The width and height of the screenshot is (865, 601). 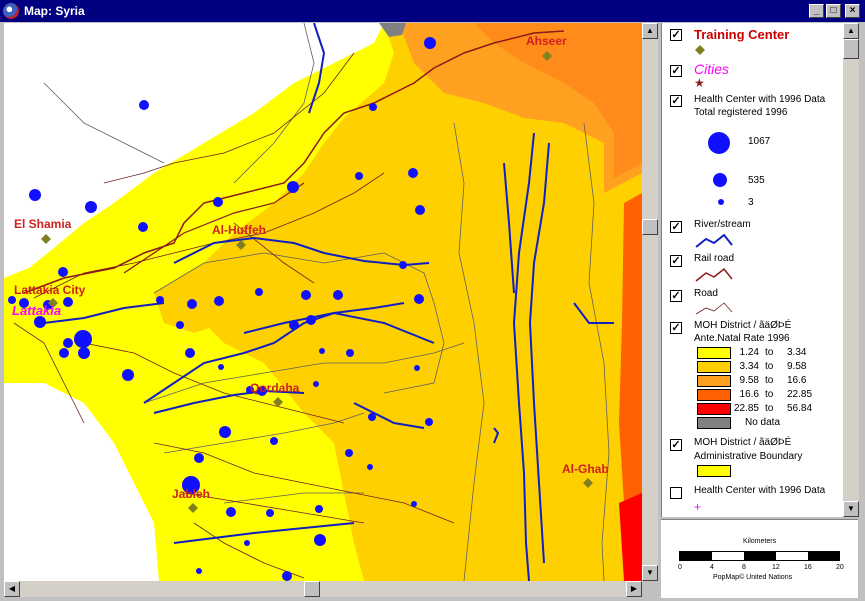 I want to click on rate-class-5-from: 22.85, so click(x=746, y=408).